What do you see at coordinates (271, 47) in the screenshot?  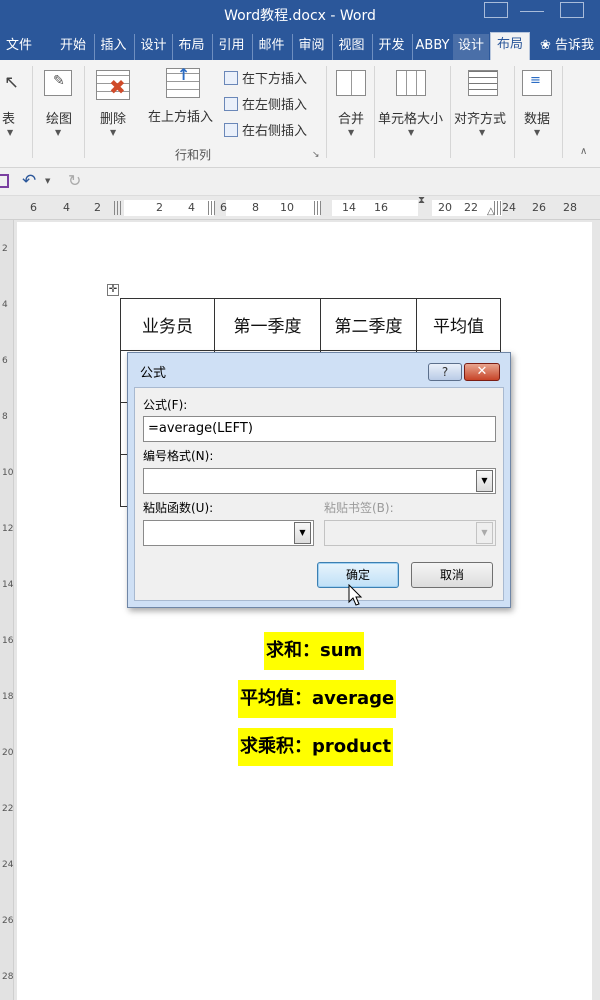 I see `tab-mailings: 邮件` at bounding box center [271, 47].